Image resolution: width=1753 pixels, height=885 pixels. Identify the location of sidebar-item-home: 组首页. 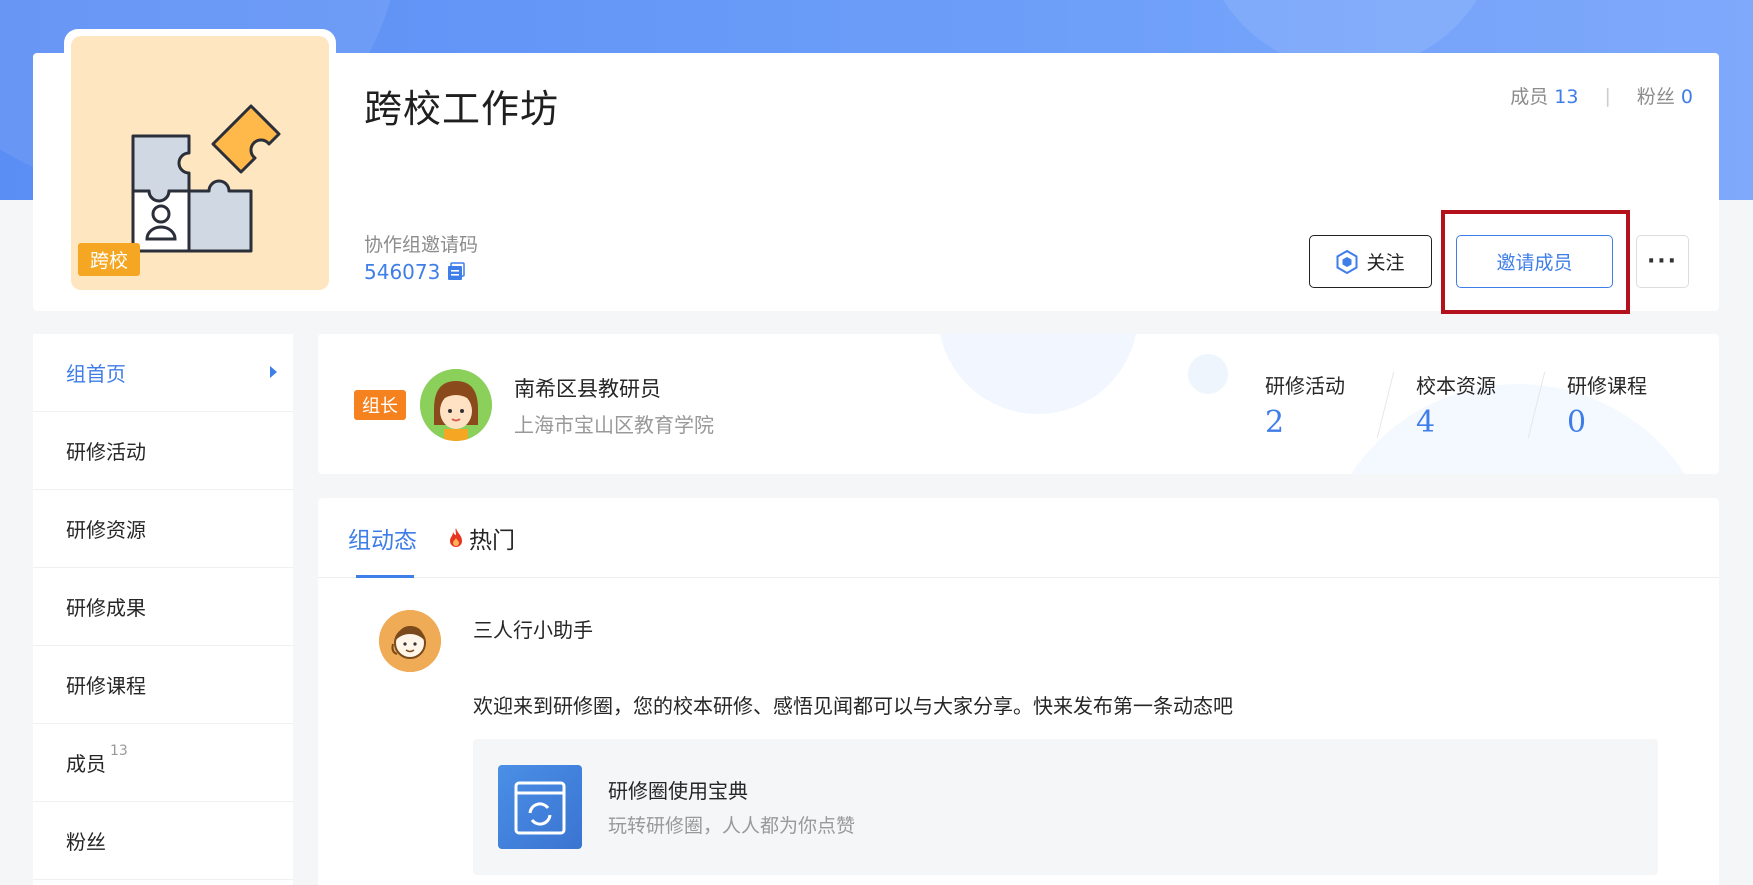
(163, 373).